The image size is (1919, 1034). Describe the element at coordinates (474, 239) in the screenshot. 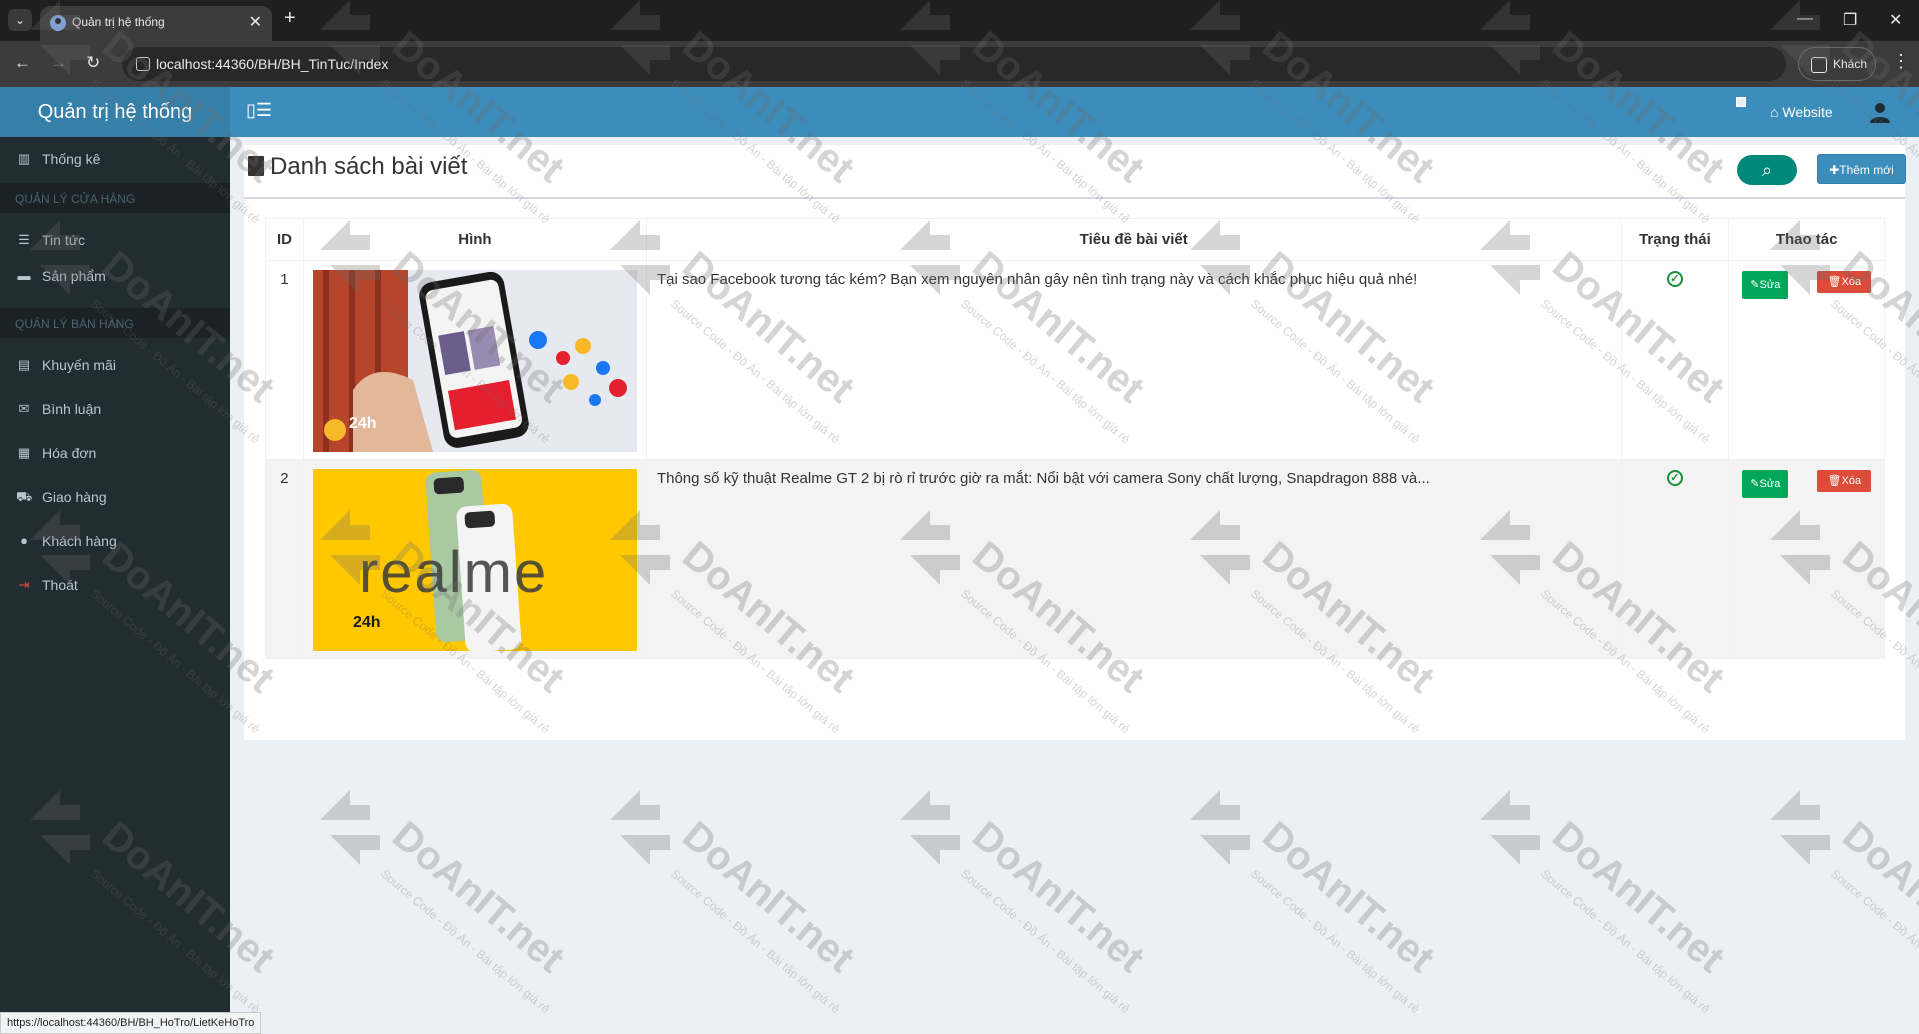

I see `column-header: Hình` at that location.